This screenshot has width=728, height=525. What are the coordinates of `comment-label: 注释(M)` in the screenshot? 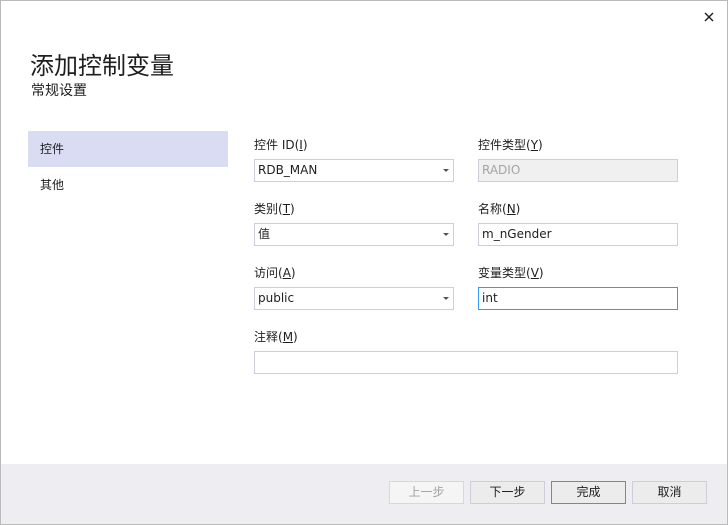 It's located at (276, 337).